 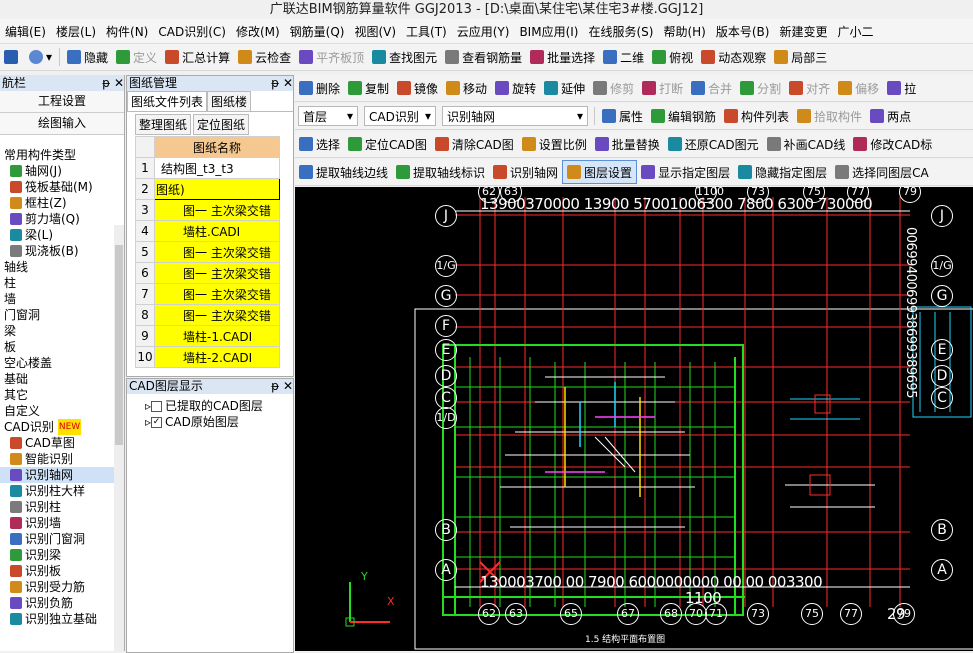 What do you see at coordinates (328, 116) in the screenshot?
I see `floor-select: 首层 ▾` at bounding box center [328, 116].